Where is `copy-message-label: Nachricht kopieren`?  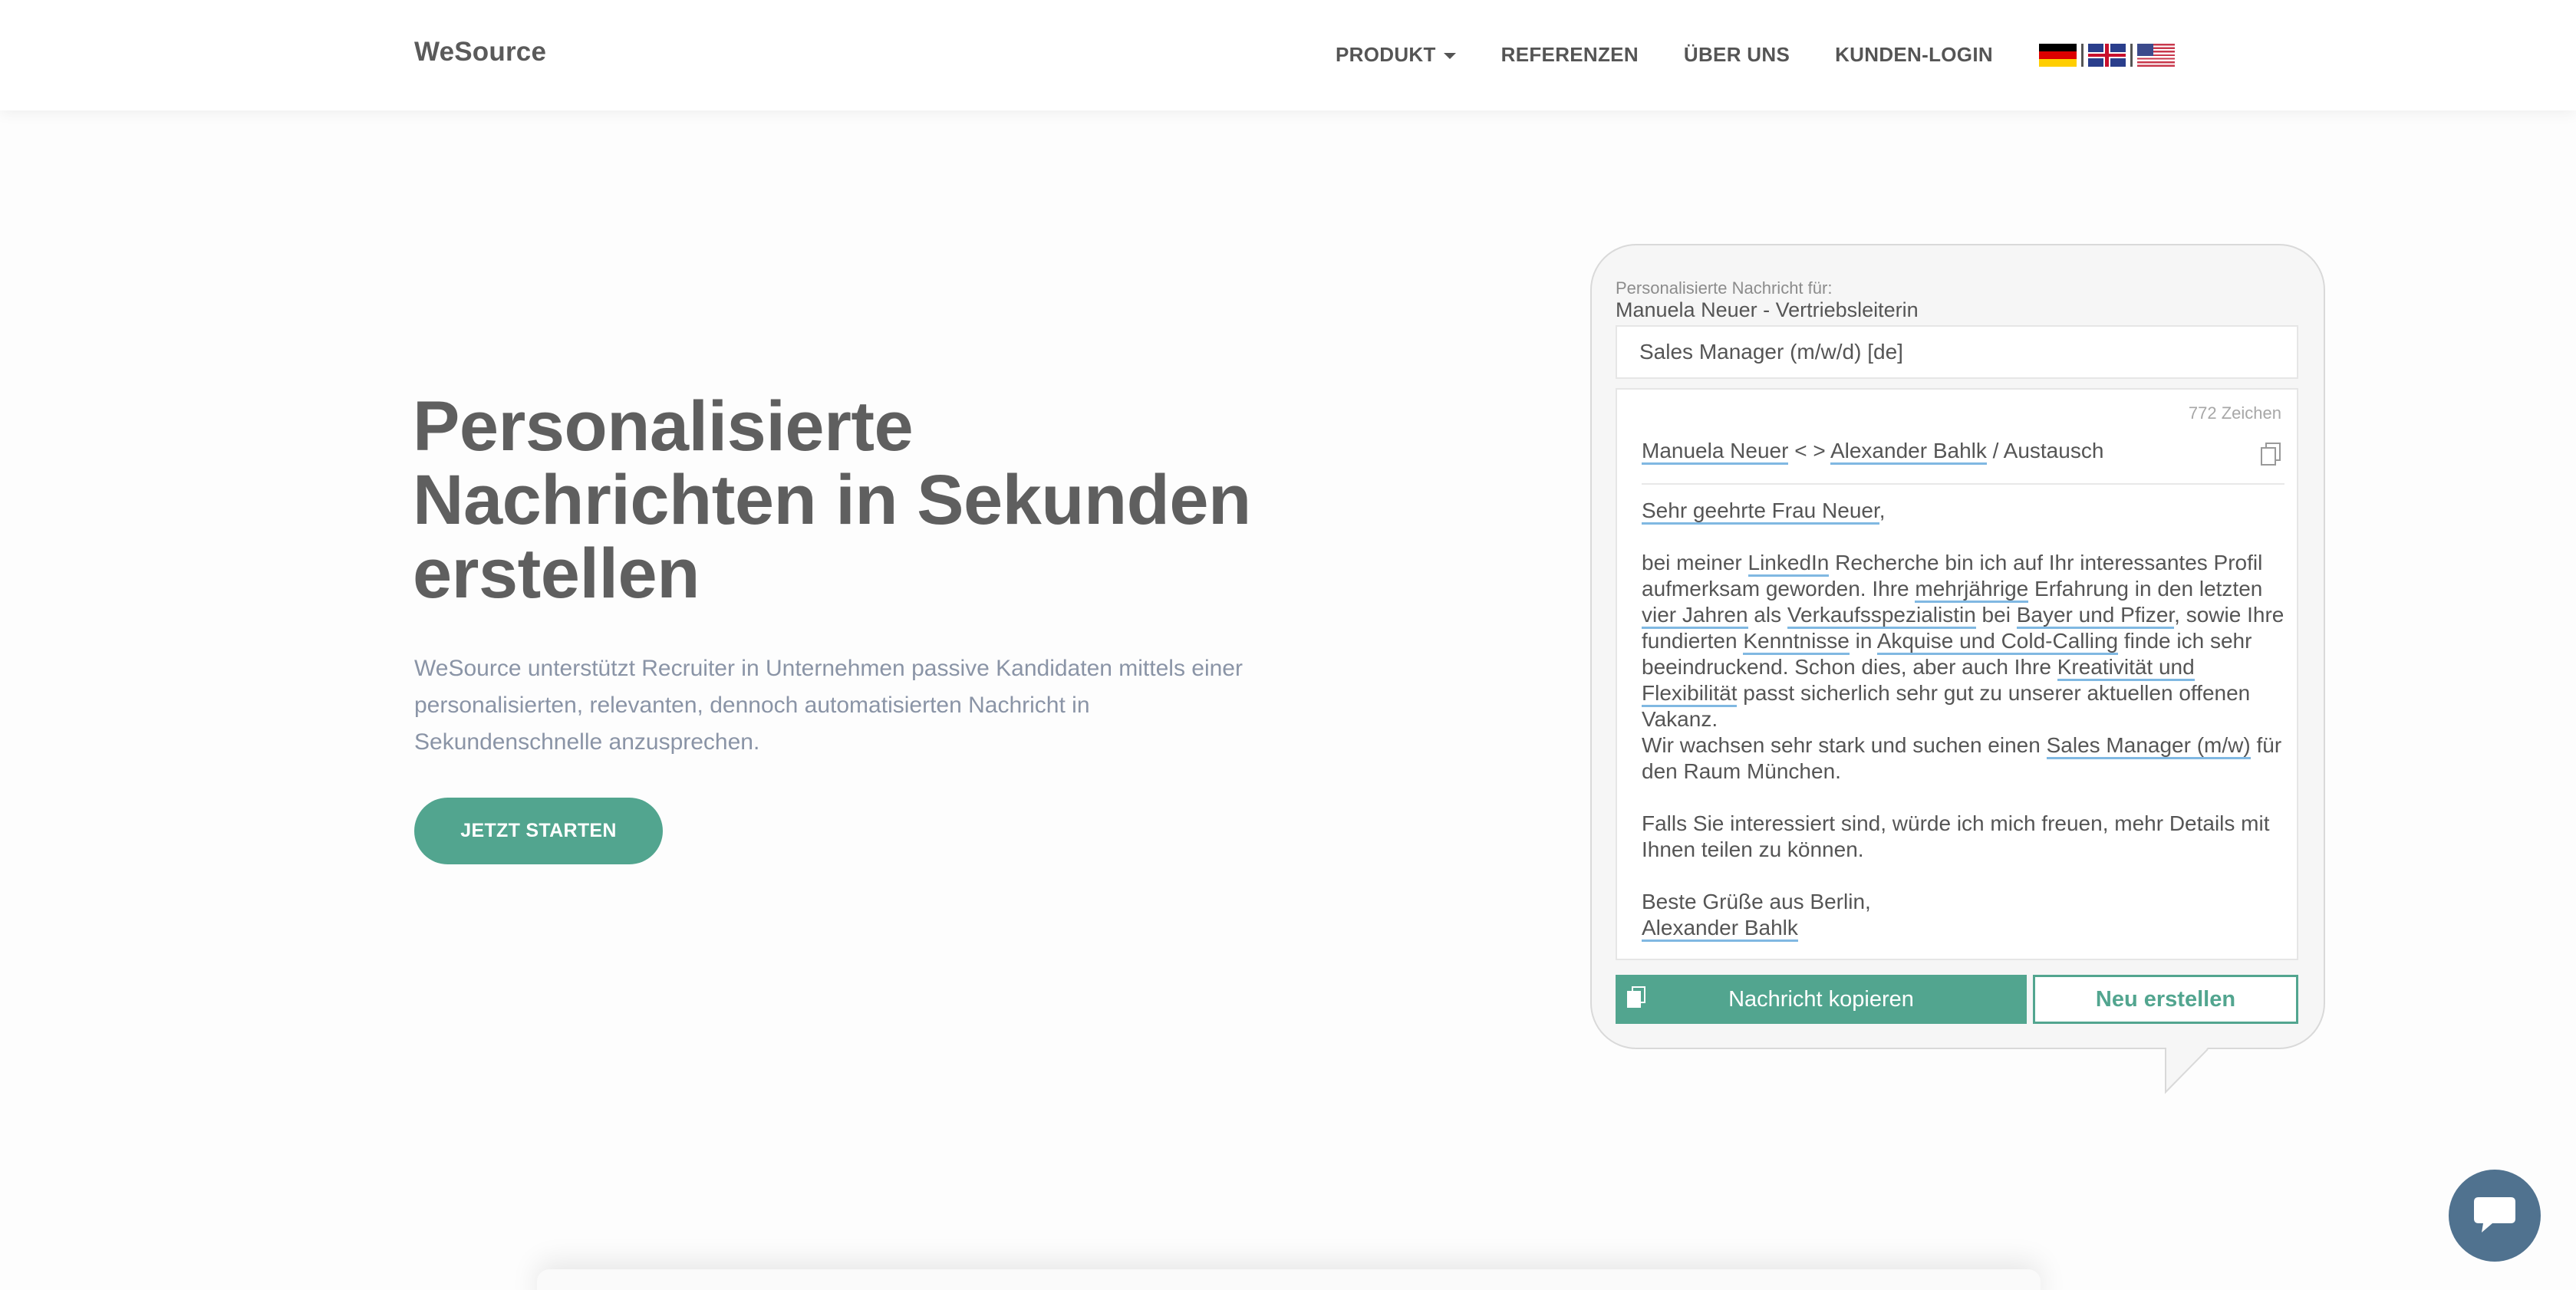 copy-message-label: Nachricht kopieren is located at coordinates (1821, 999).